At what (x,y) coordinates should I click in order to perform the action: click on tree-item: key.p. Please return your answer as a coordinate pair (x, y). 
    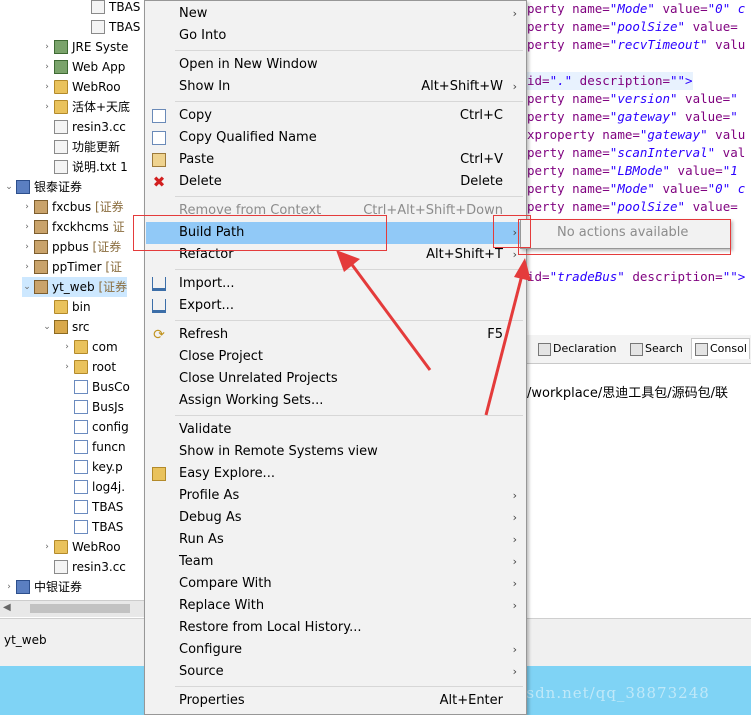
    Looking at the image, I should click on (92, 467).